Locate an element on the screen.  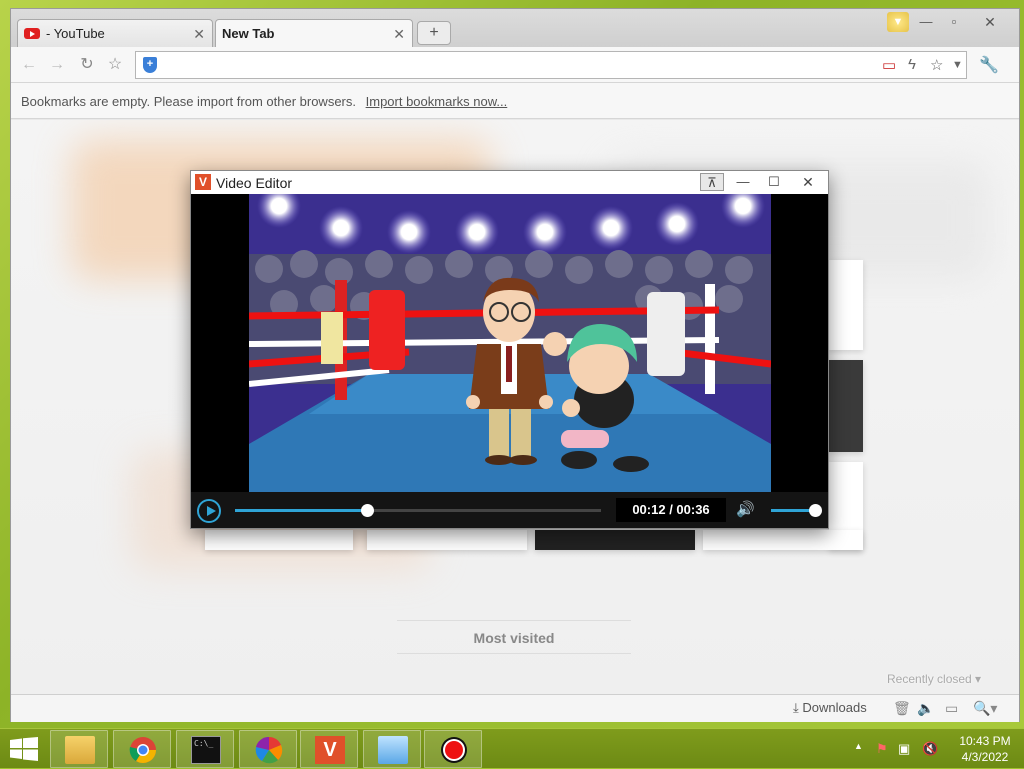
terminal-icon: C:\_ is located at coordinates (206, 750).